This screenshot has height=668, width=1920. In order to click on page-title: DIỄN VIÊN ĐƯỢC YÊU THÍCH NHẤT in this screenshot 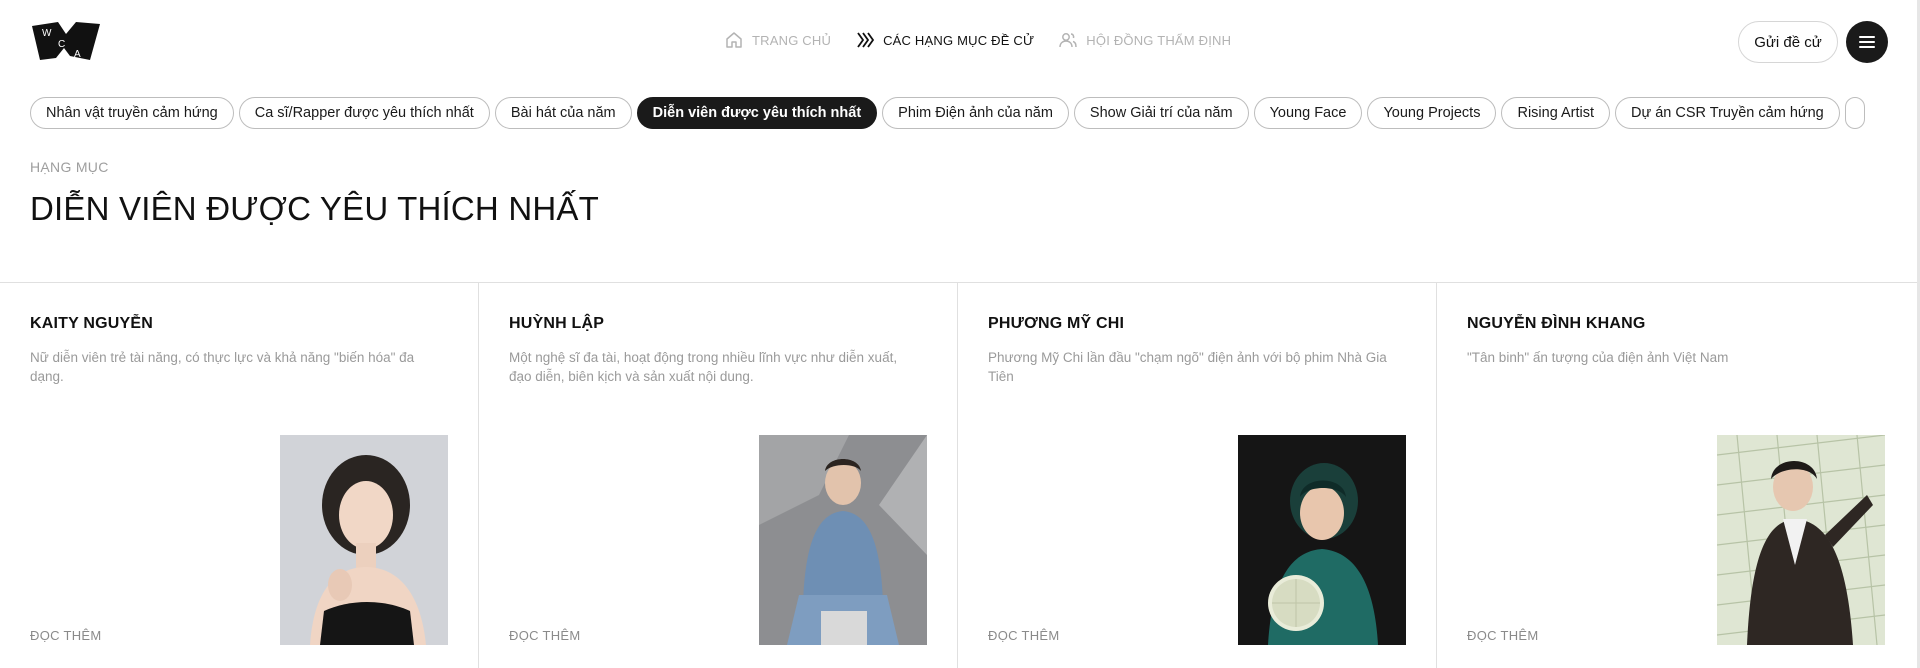, I will do `click(314, 208)`.